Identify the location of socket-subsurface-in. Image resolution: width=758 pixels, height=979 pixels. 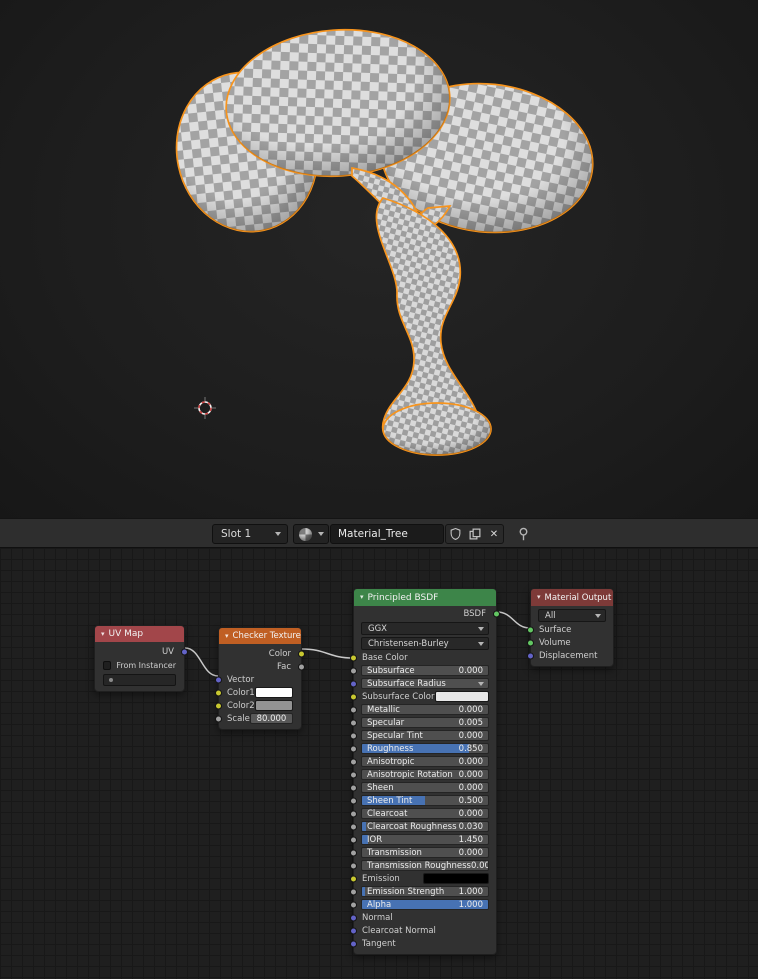
(353, 670).